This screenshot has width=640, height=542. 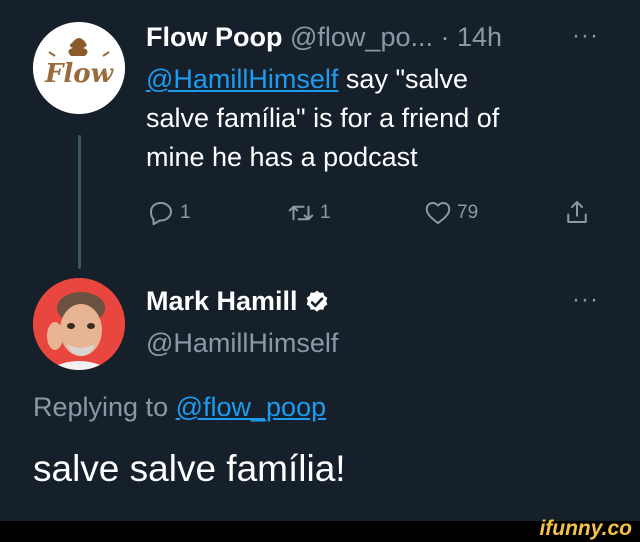 What do you see at coordinates (222, 301) in the screenshot?
I see `tweet2-display-name: Mark Hamill` at bounding box center [222, 301].